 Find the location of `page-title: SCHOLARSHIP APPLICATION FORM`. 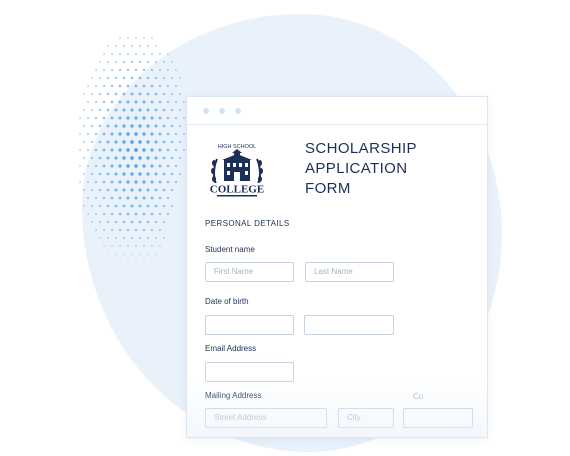

page-title: SCHOLARSHIP APPLICATION FORM is located at coordinates (390, 169).